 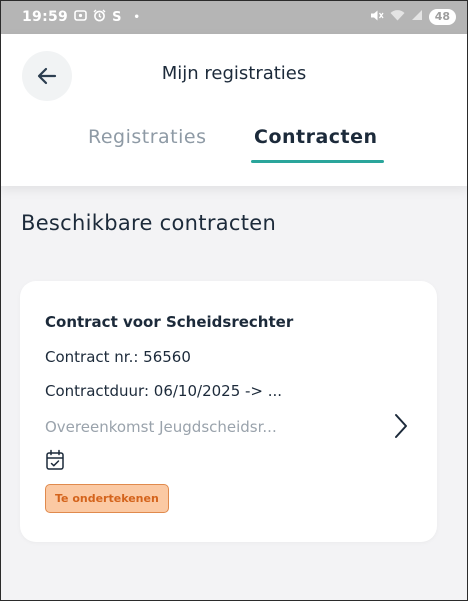 What do you see at coordinates (45, 17) in the screenshot?
I see `status-time: 19:59` at bounding box center [45, 17].